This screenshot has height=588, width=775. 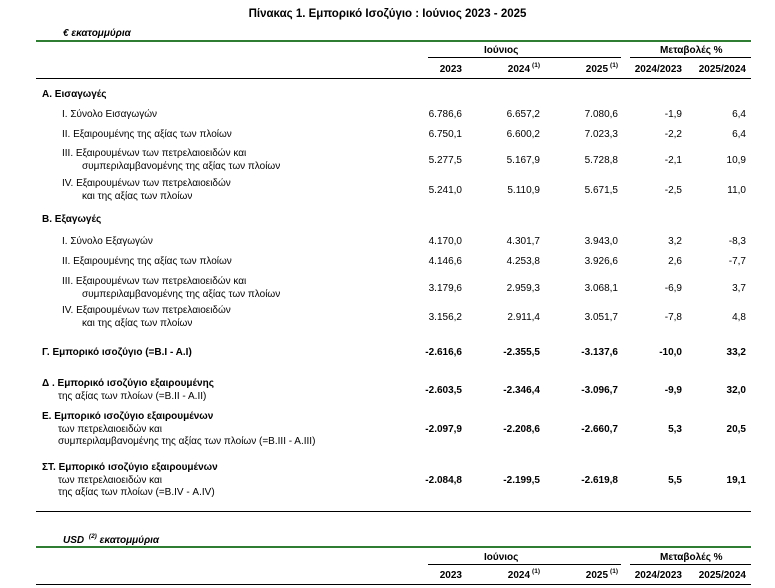 I want to click on month-underline, so click(x=524, y=57).